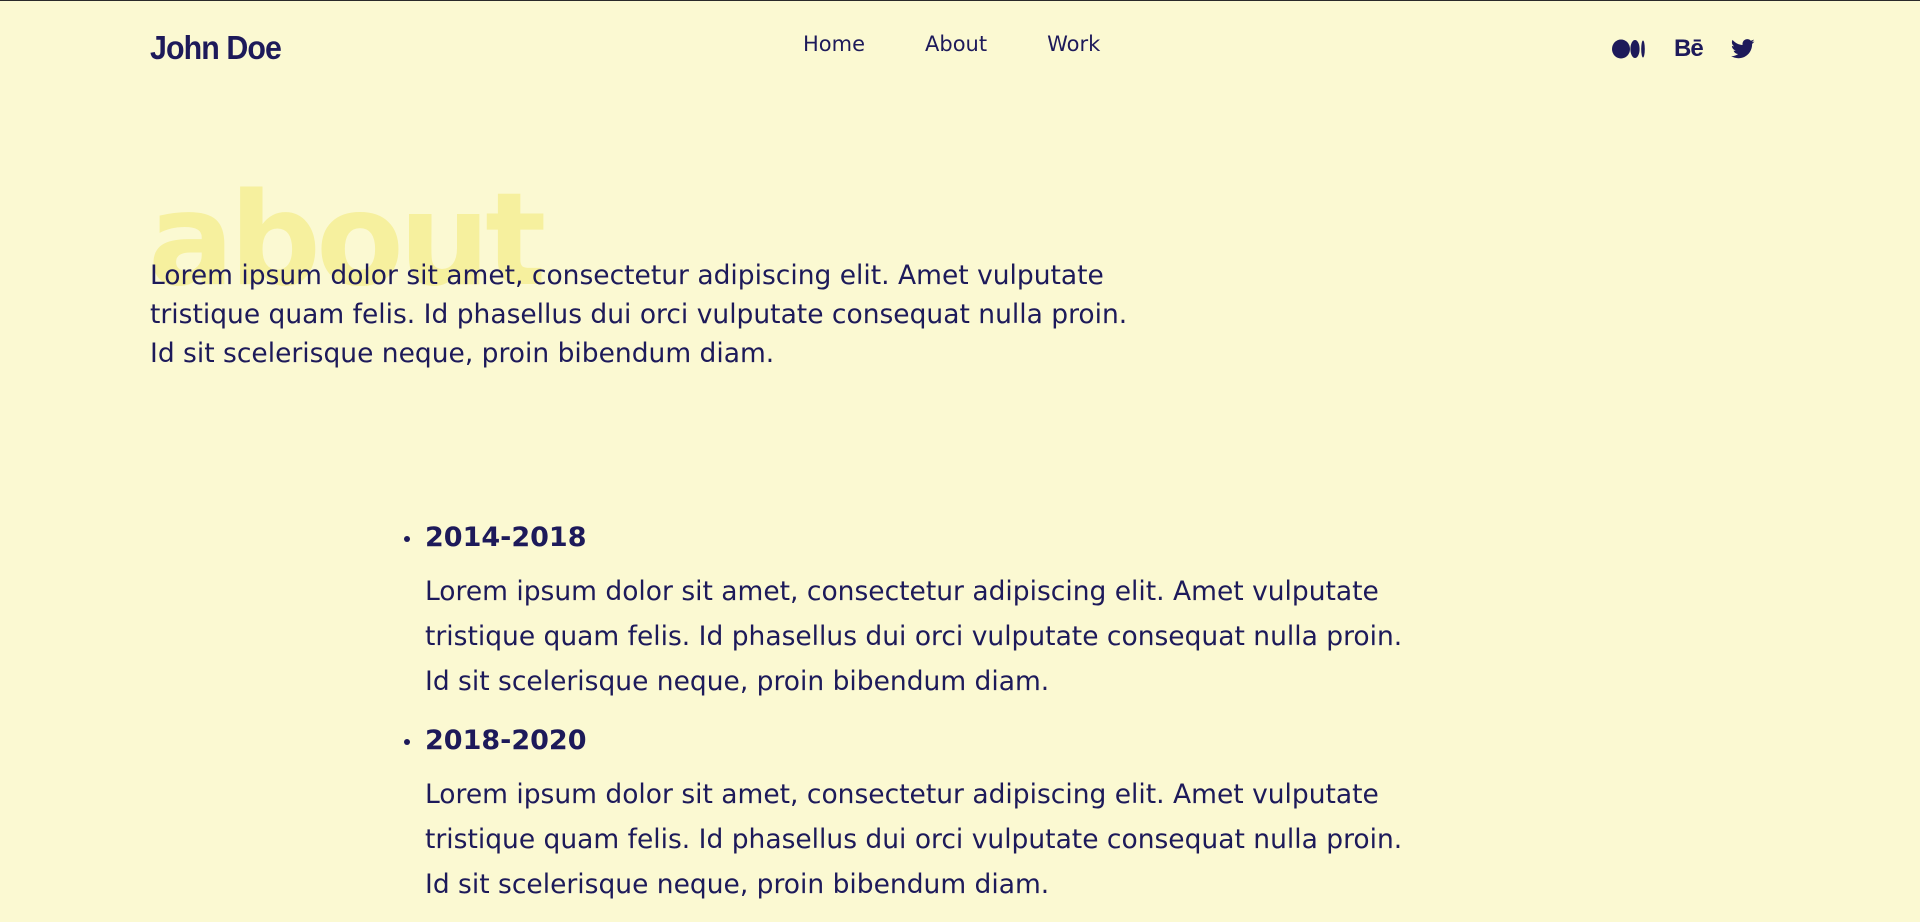 Image resolution: width=1920 pixels, height=922 pixels. Describe the element at coordinates (1689, 49) in the screenshot. I see `behance-icon: Bē` at that location.